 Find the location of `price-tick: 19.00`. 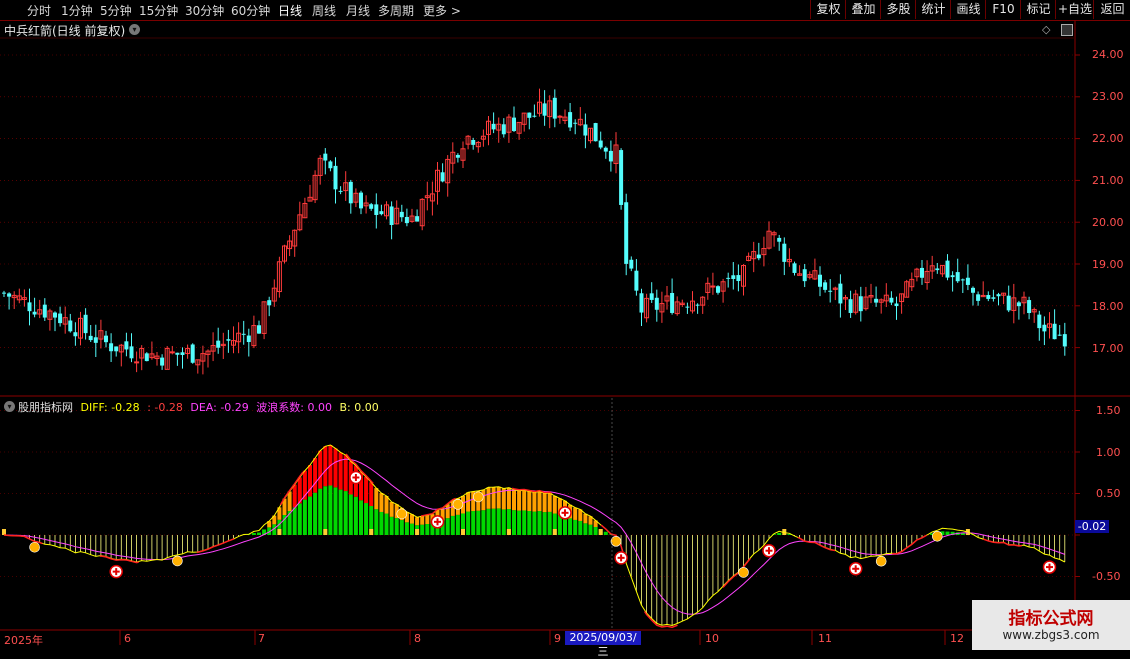

price-tick: 19.00 is located at coordinates (1108, 264).